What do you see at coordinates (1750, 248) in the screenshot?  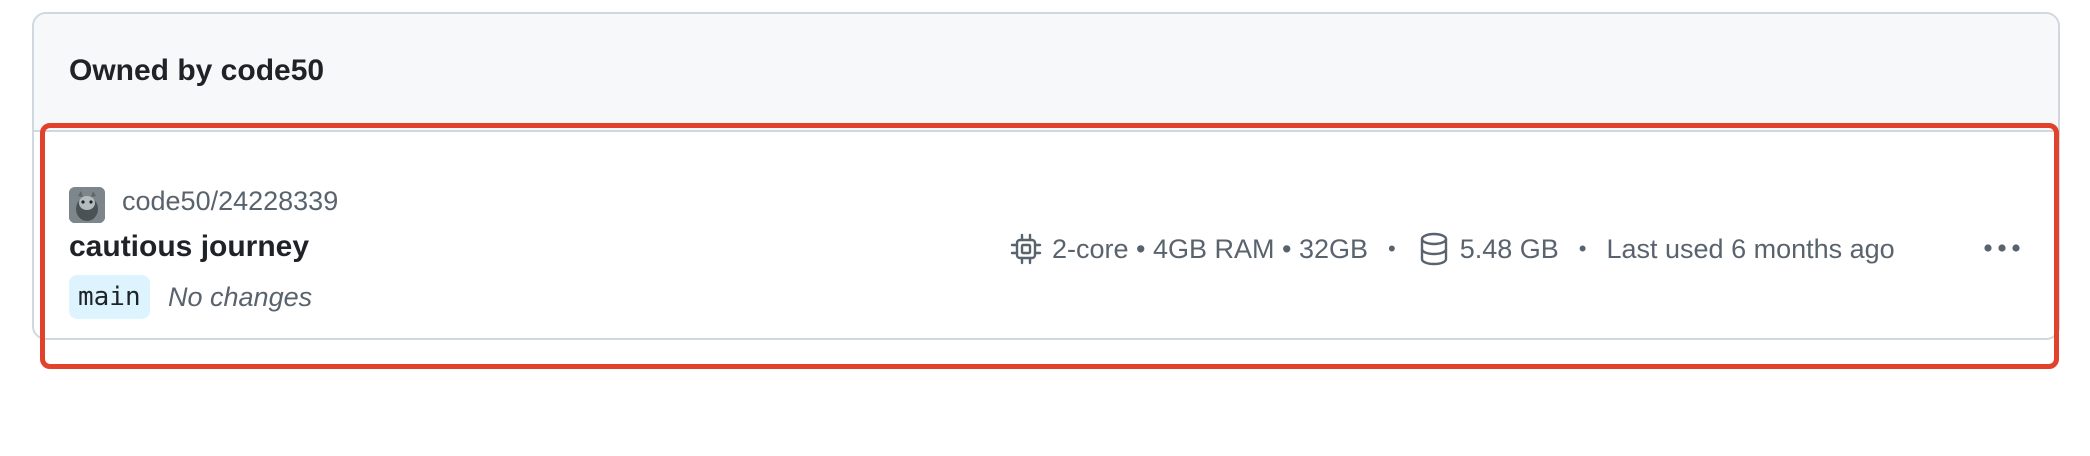 I see `last-used: Last used 6 months ago` at bounding box center [1750, 248].